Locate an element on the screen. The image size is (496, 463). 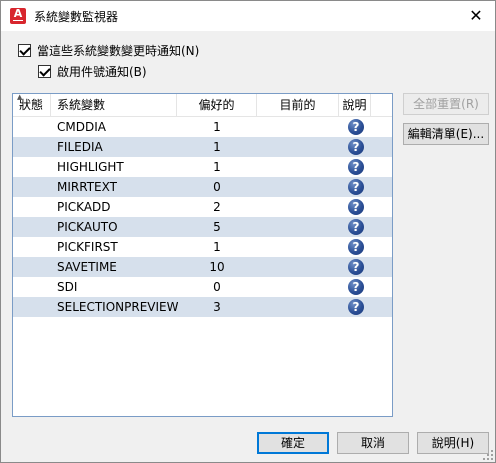
column-header-help: 說明 is located at coordinates (355, 105).